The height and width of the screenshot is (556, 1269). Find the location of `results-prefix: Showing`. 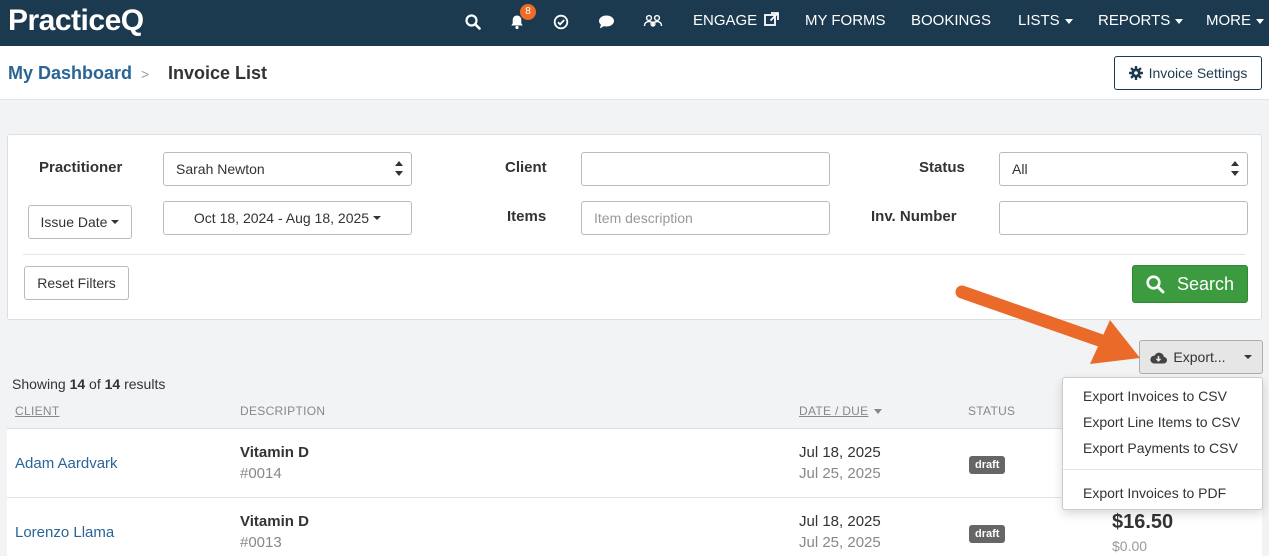

results-prefix: Showing is located at coordinates (41, 384).